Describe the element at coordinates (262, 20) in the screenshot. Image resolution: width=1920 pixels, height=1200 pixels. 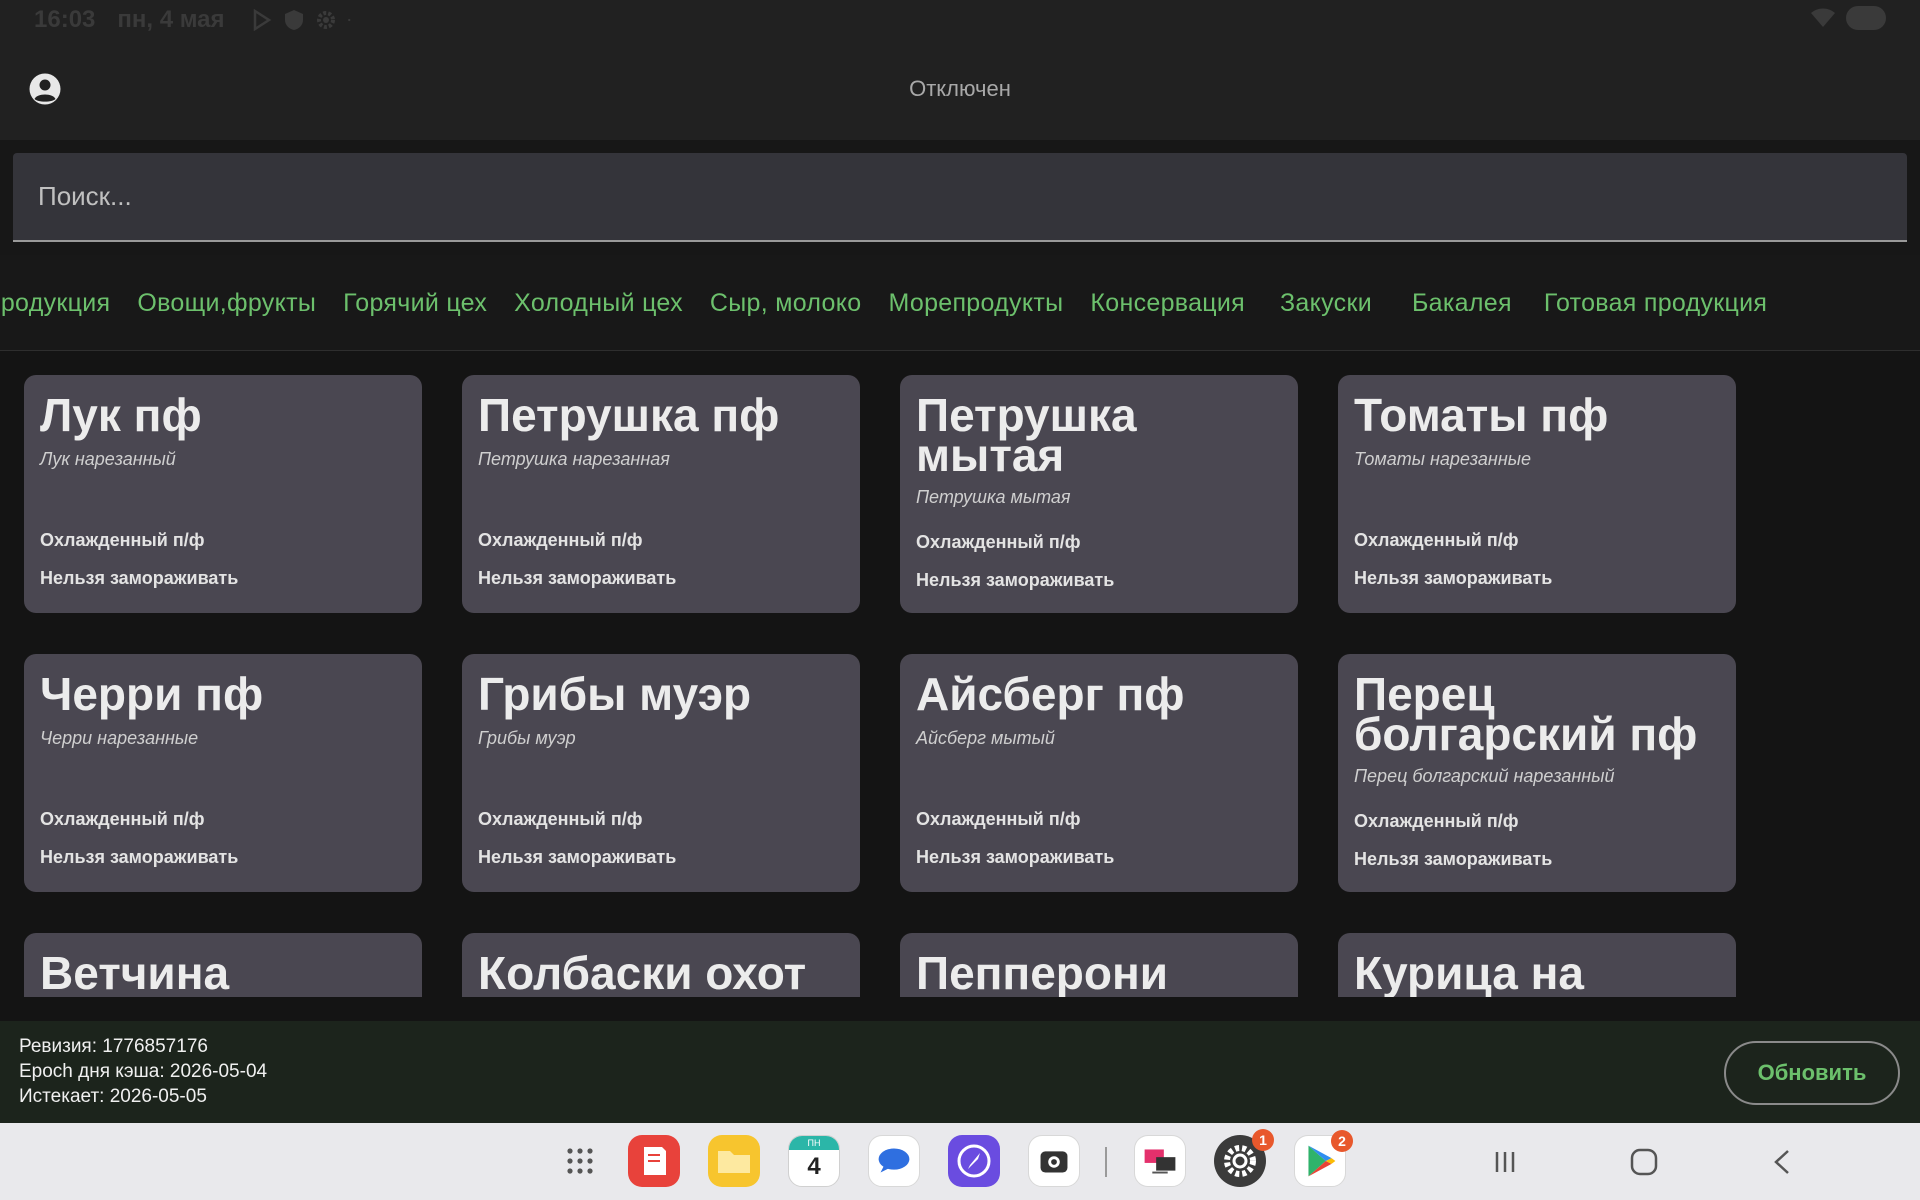
I see `play-notification-icon` at that location.